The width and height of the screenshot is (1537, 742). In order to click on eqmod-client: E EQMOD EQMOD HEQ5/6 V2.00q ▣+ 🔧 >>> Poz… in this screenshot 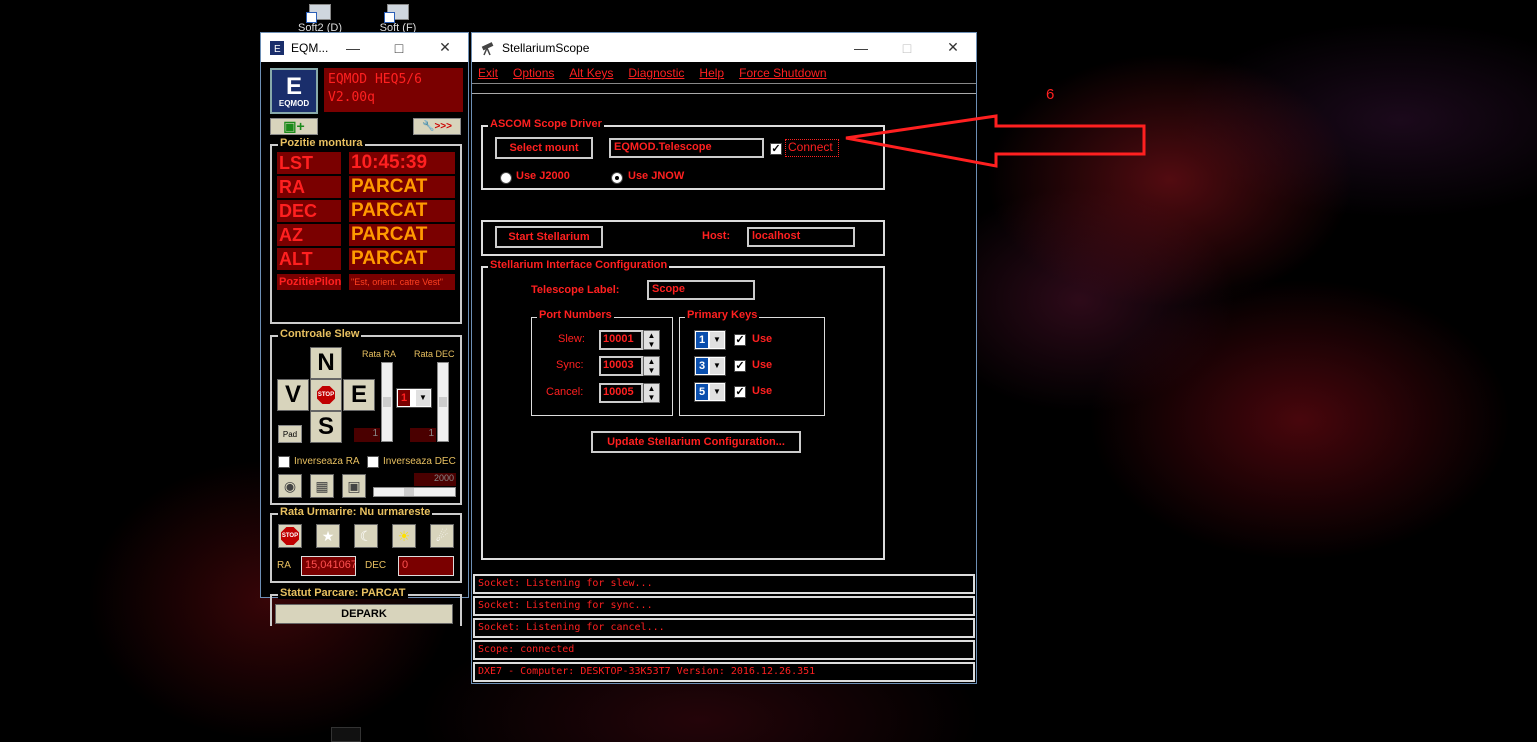, I will do `click(364, 344)`.